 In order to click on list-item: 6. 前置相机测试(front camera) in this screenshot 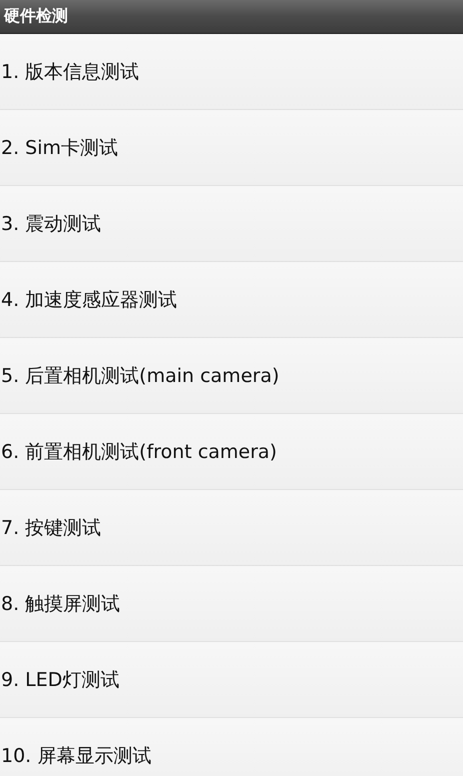, I will do `click(231, 452)`.